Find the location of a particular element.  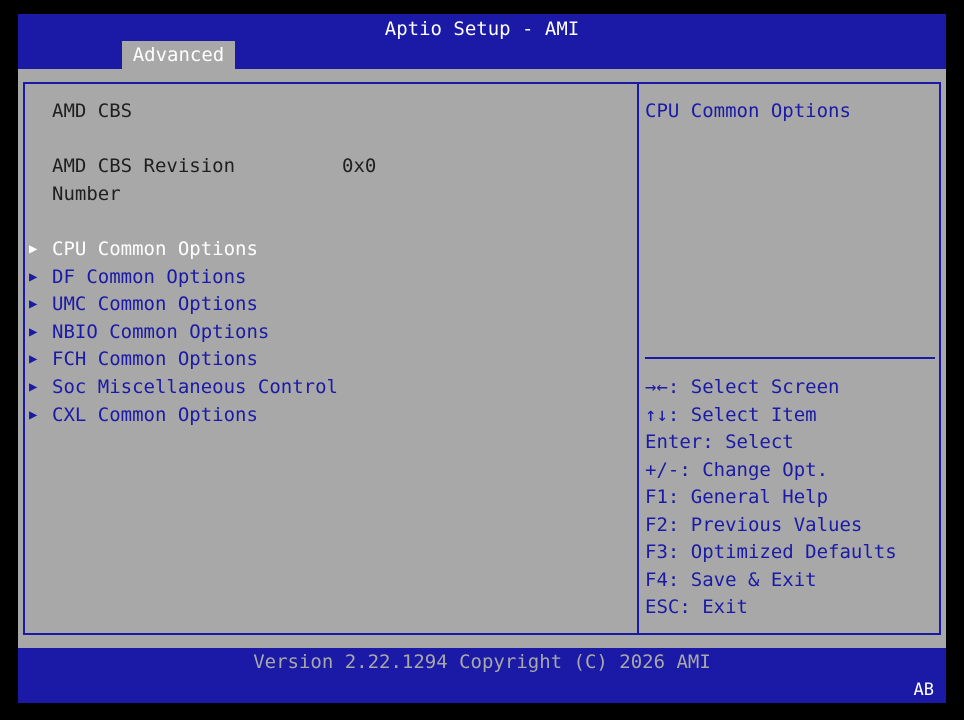

section-title: AMD CBS is located at coordinates (92, 111).